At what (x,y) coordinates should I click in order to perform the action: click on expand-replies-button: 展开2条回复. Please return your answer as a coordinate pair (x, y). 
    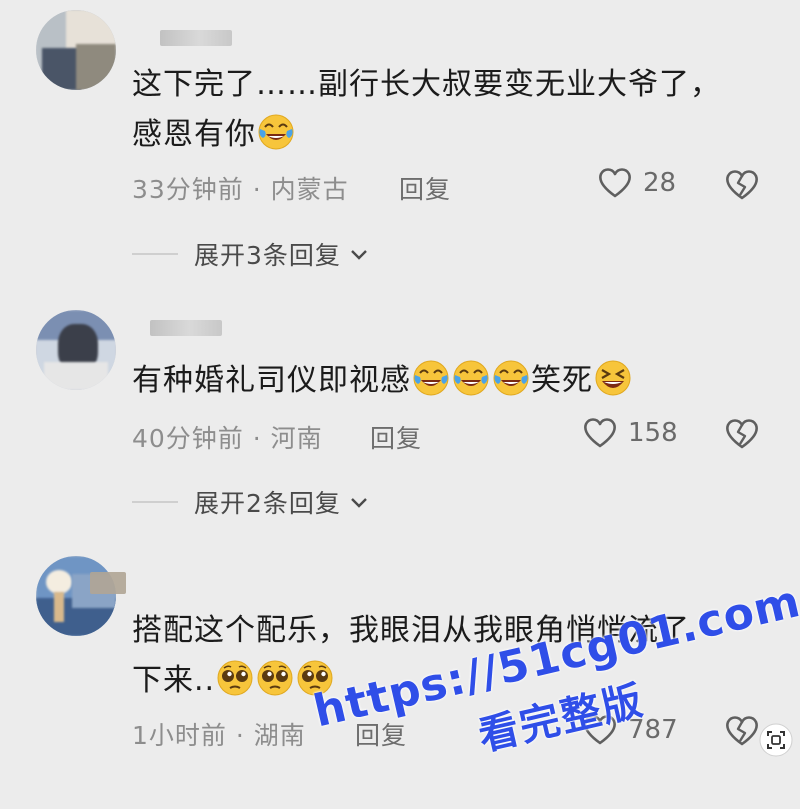
    Looking at the image, I should click on (251, 502).